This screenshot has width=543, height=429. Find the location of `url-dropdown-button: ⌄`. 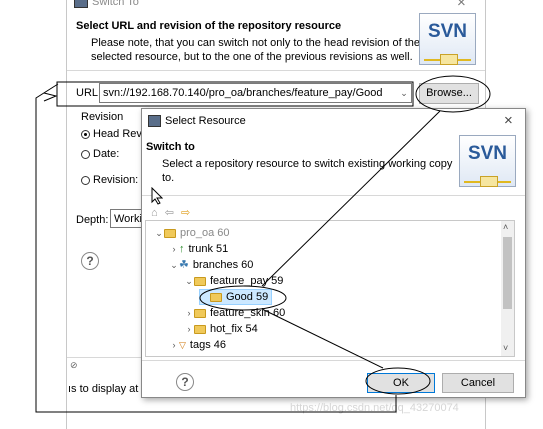

url-dropdown-button: ⌄ is located at coordinates (404, 93).